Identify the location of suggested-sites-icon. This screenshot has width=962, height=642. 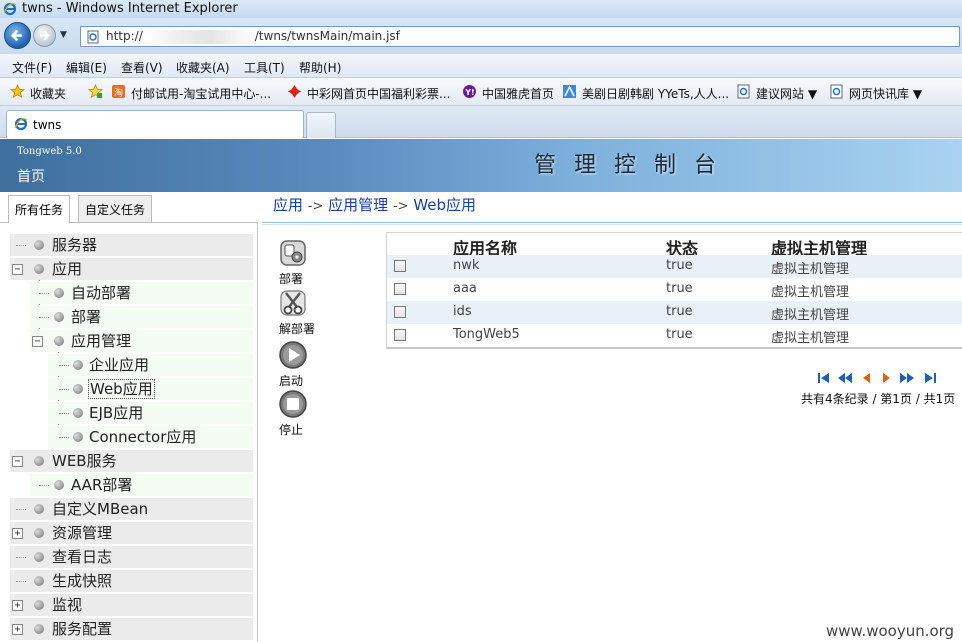
(743, 91).